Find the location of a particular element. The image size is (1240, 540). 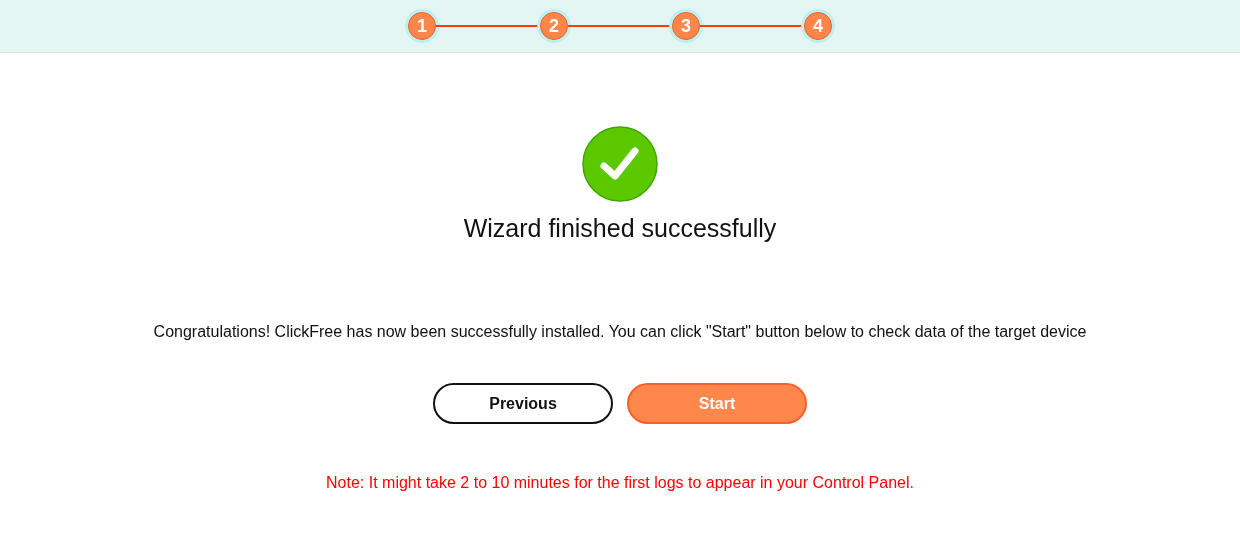

success-title: Wizard finished successfully is located at coordinates (620, 228).